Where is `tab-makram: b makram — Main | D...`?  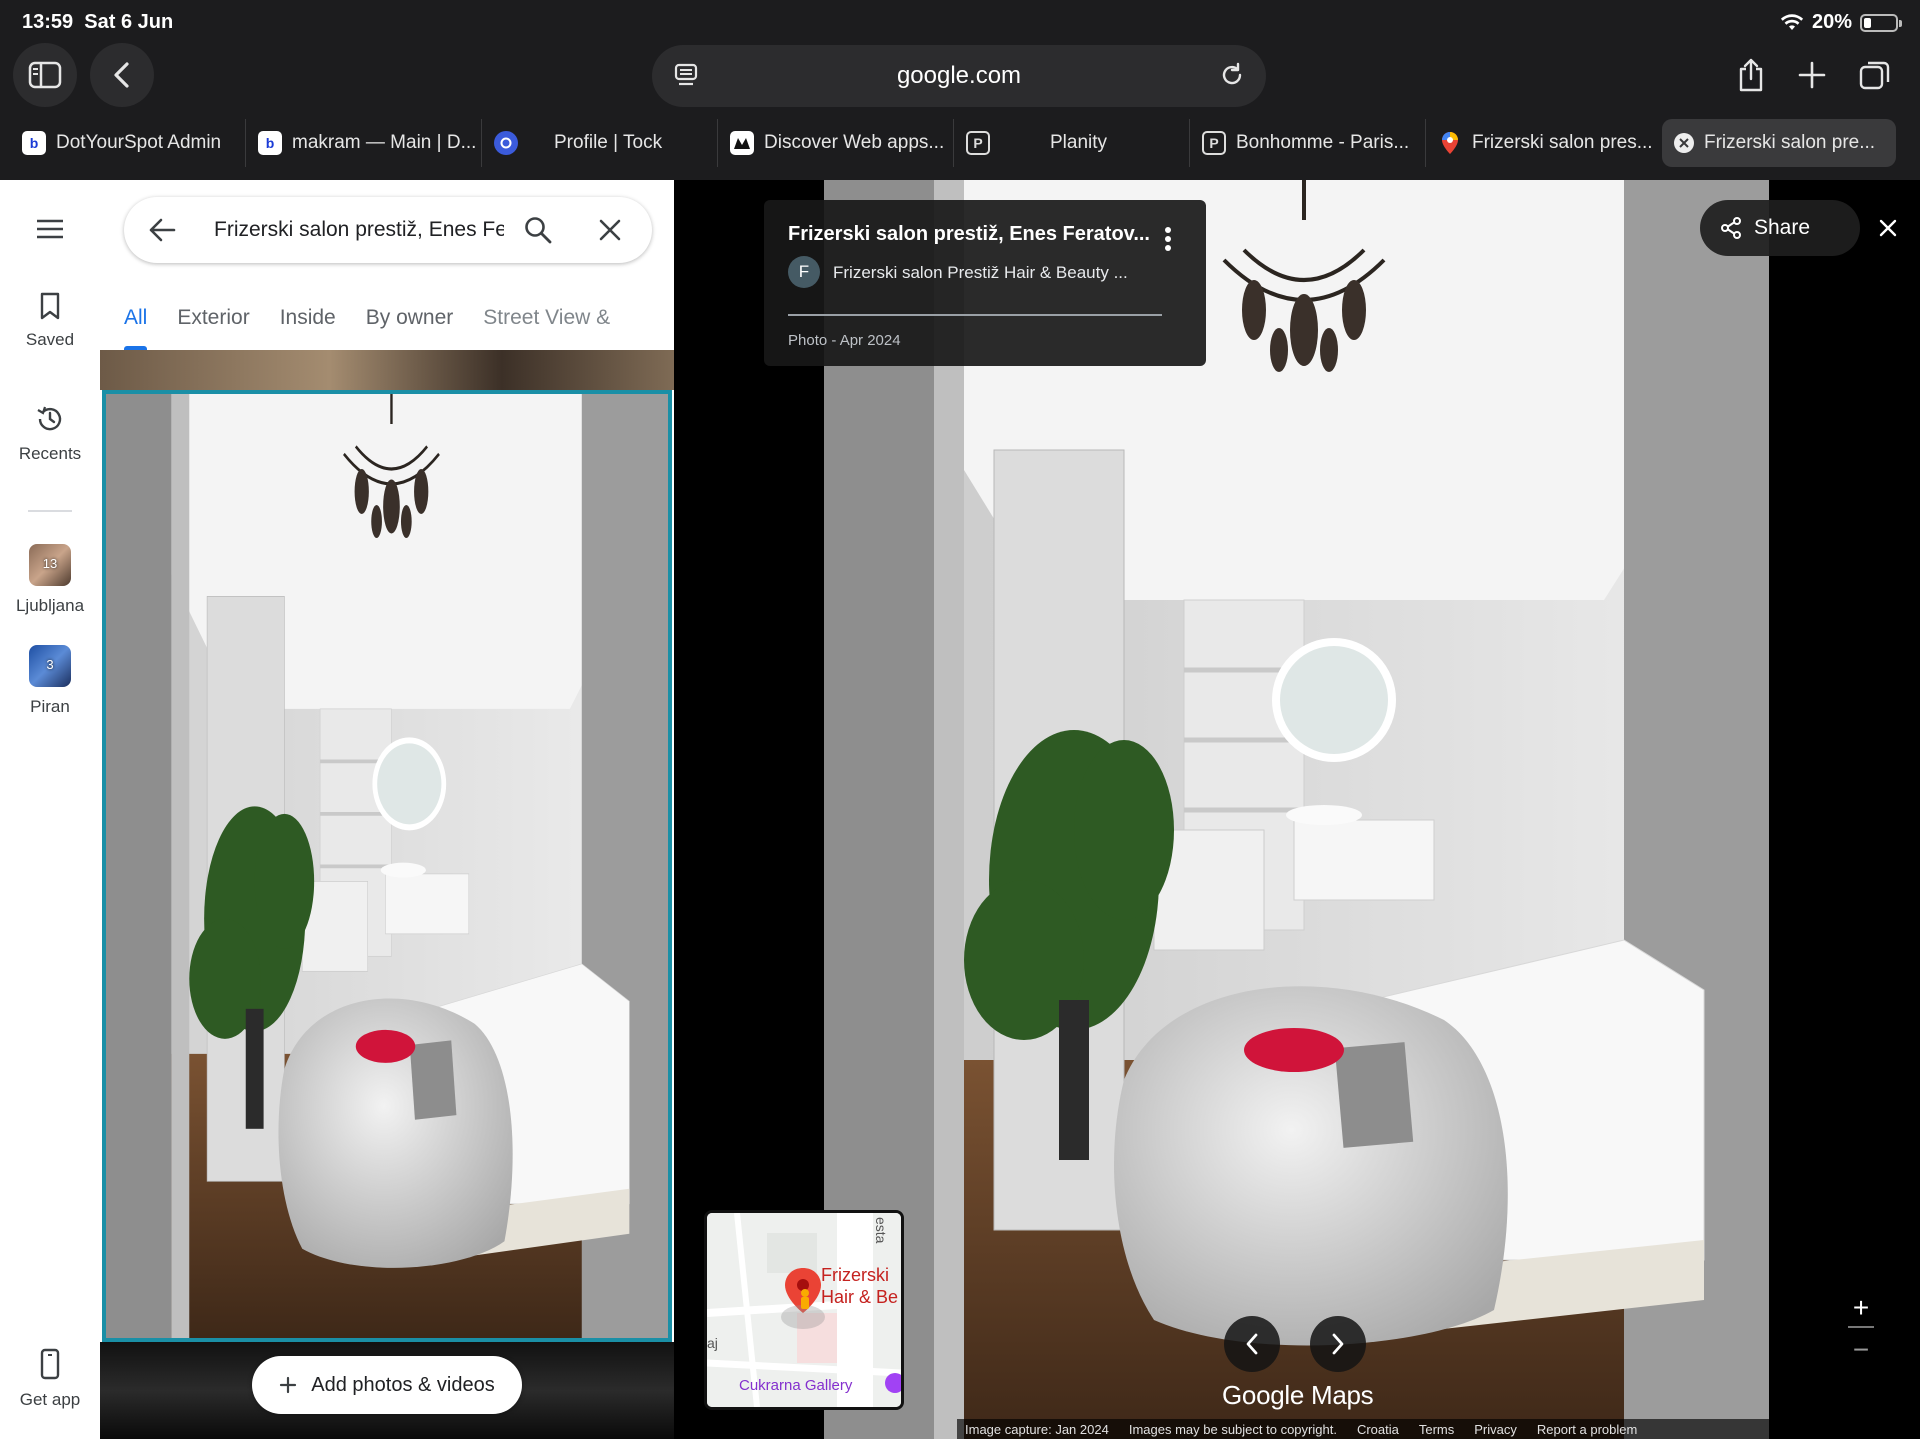 tab-makram: b makram — Main | D... is located at coordinates (364, 143).